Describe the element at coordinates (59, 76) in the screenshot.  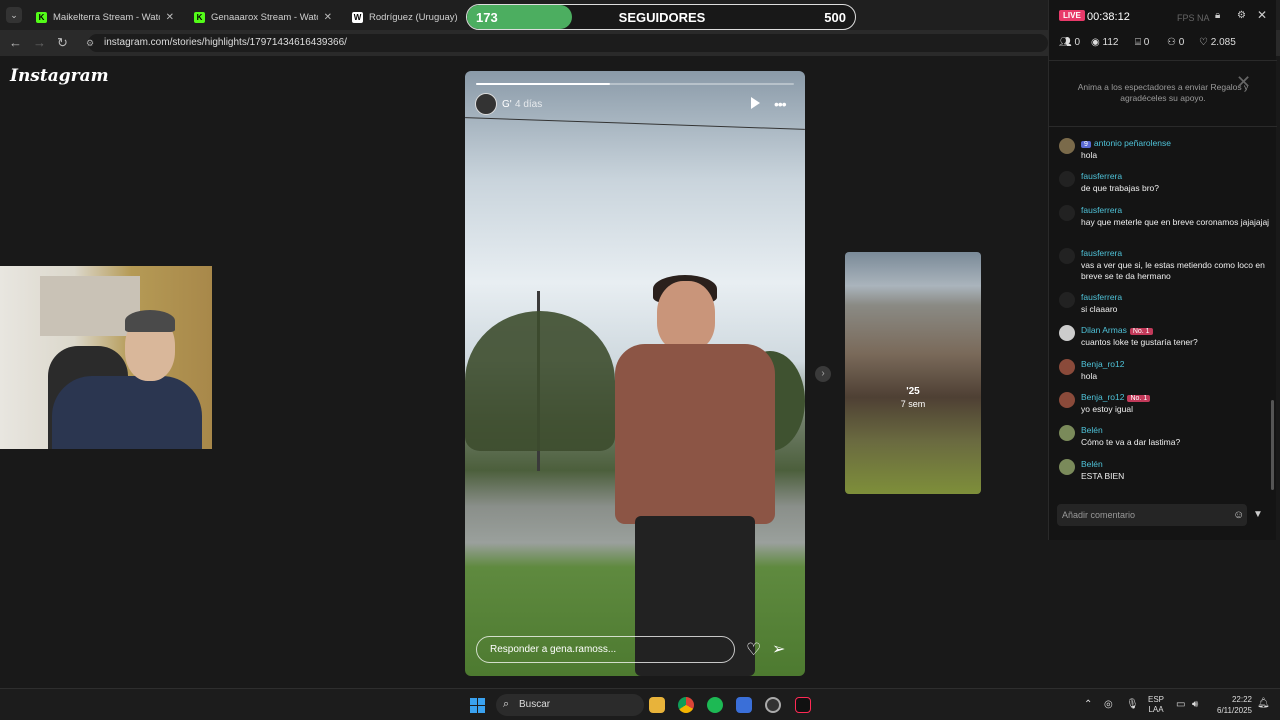
I see `instagram-logo: Instagram` at that location.